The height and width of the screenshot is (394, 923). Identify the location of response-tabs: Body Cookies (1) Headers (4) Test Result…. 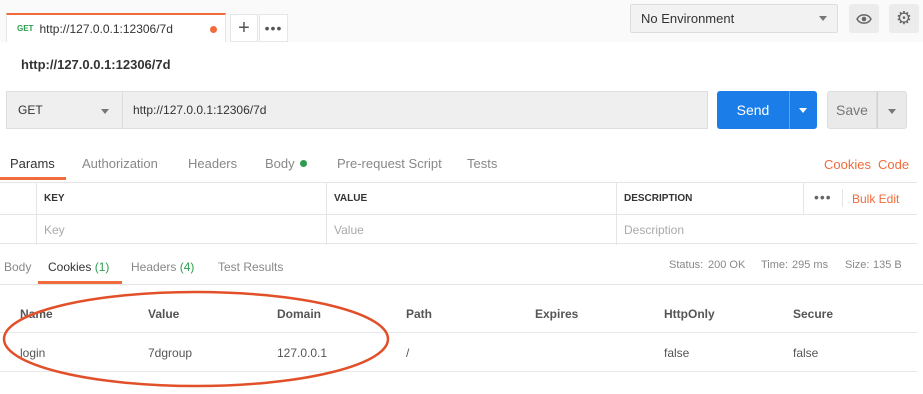
(461, 269).